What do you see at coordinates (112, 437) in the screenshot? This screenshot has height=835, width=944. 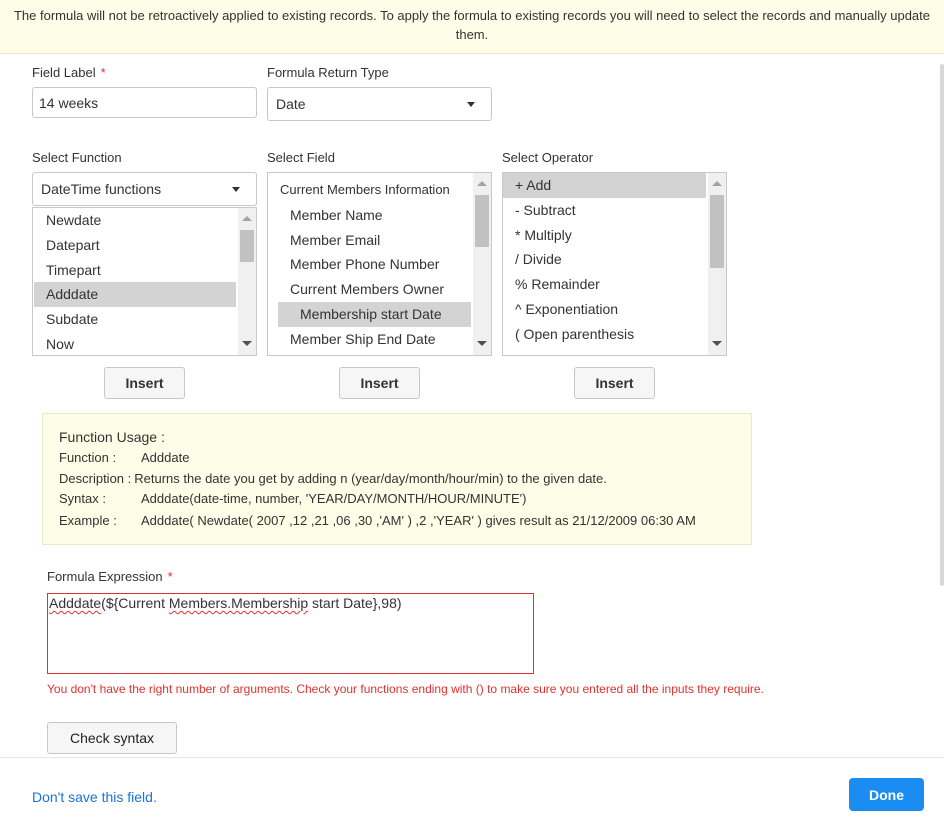 I see `usage-title: Function Usage :` at bounding box center [112, 437].